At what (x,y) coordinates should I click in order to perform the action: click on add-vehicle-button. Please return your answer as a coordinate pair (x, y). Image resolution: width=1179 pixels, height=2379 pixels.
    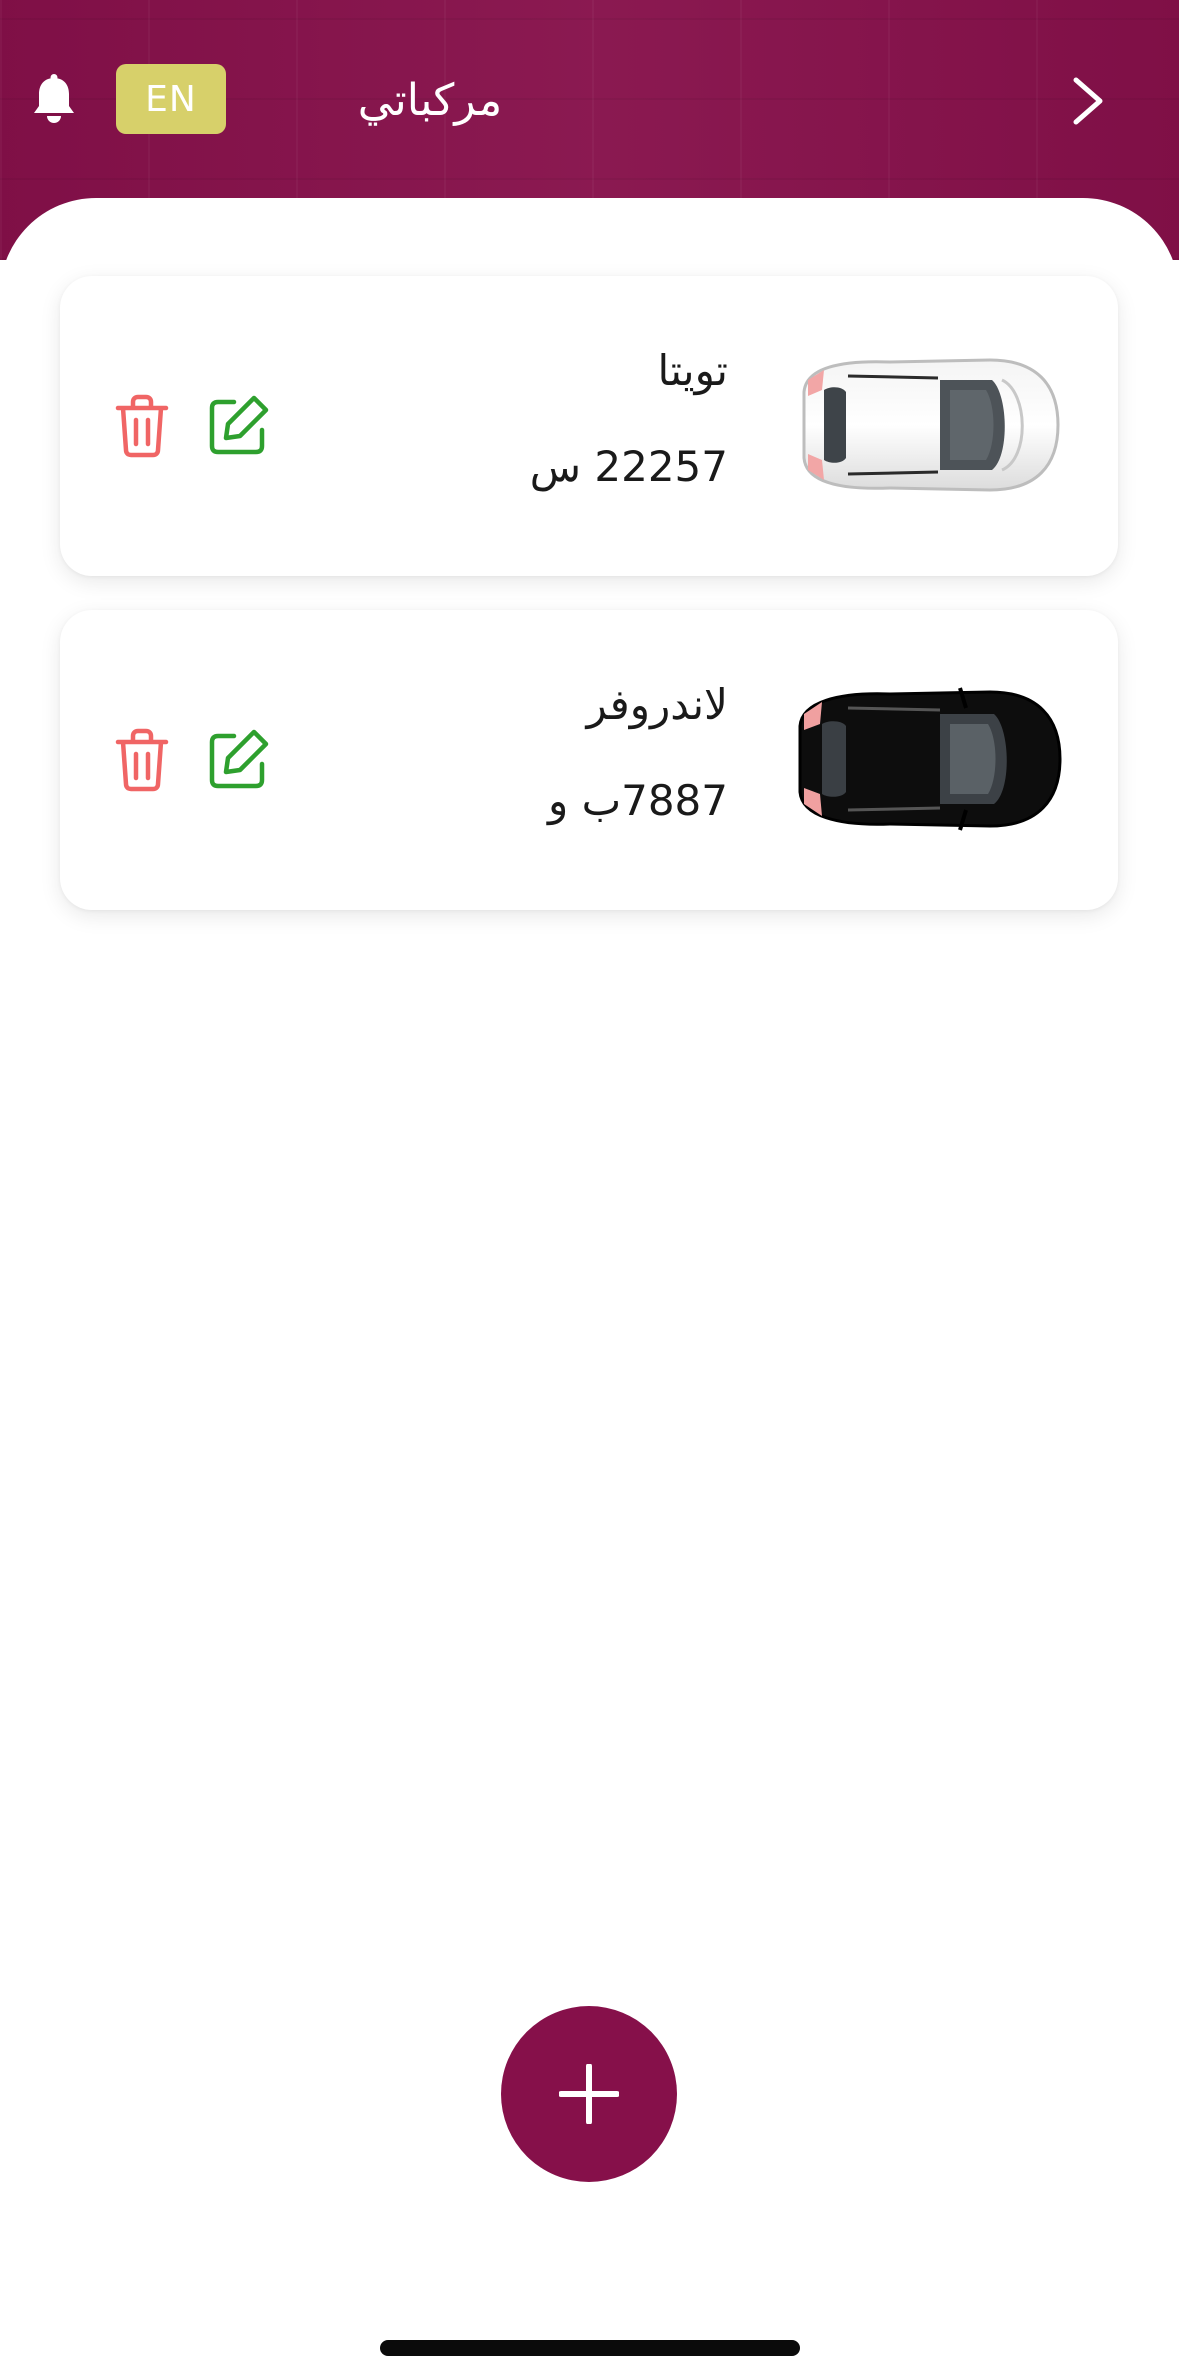
    Looking at the image, I should click on (589, 2094).